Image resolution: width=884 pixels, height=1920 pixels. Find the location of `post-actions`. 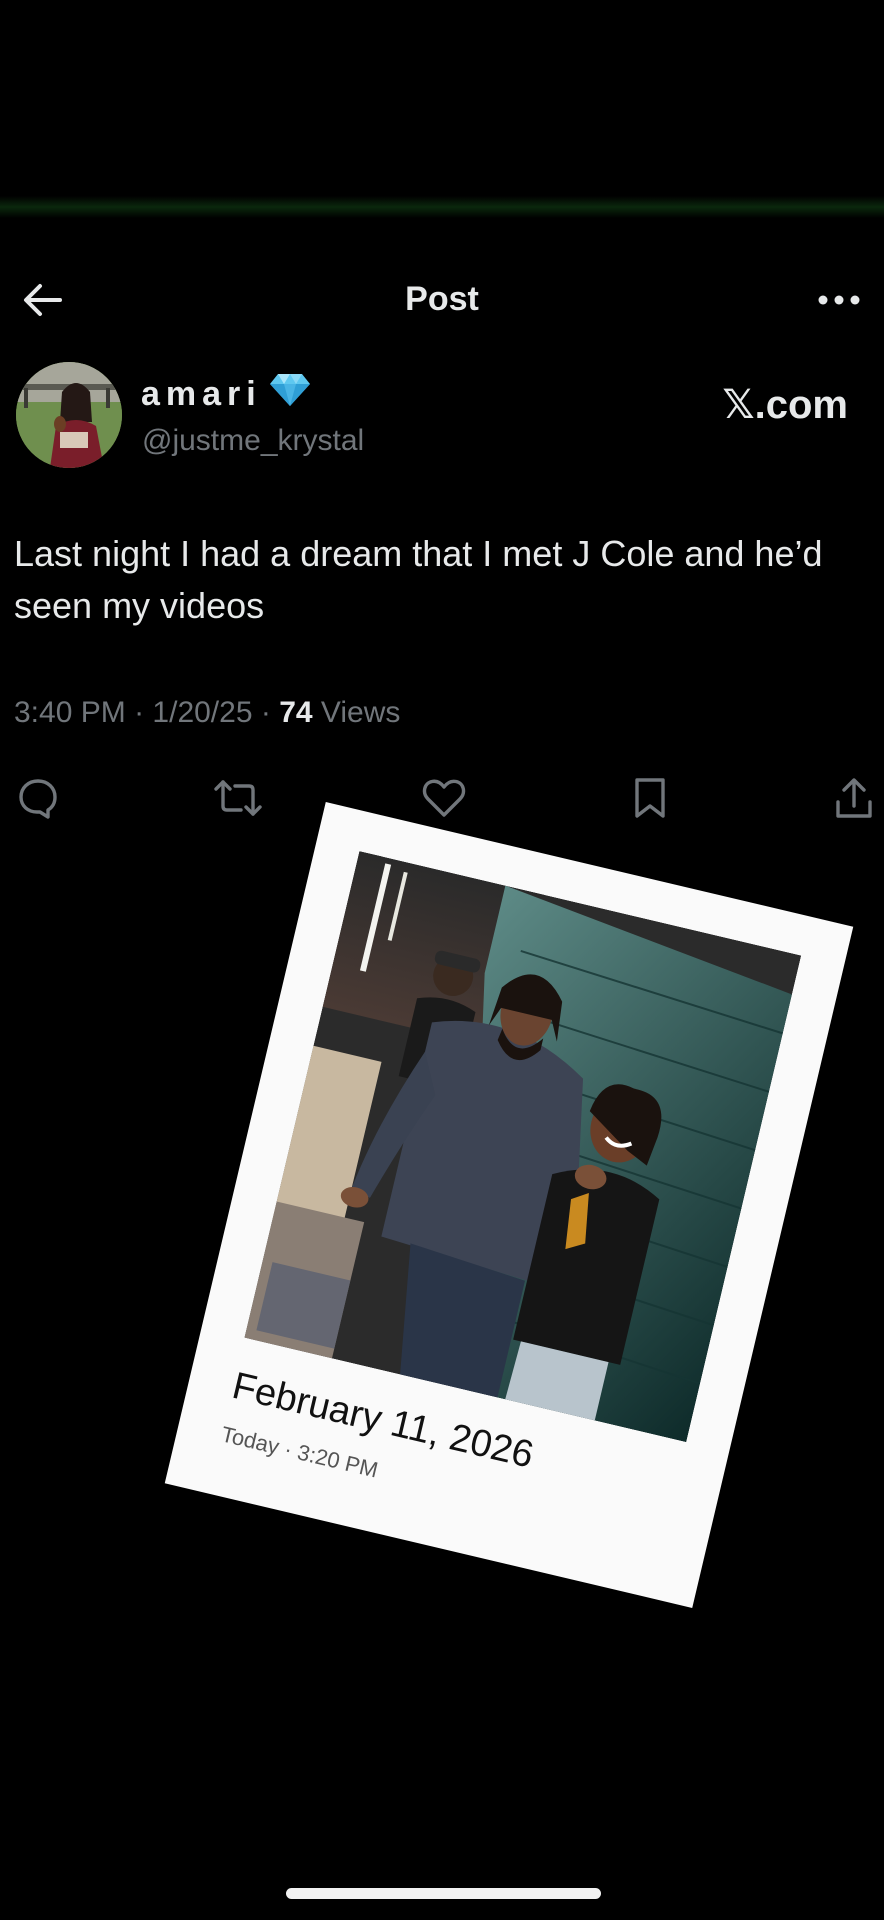

post-actions is located at coordinates (442, 800).